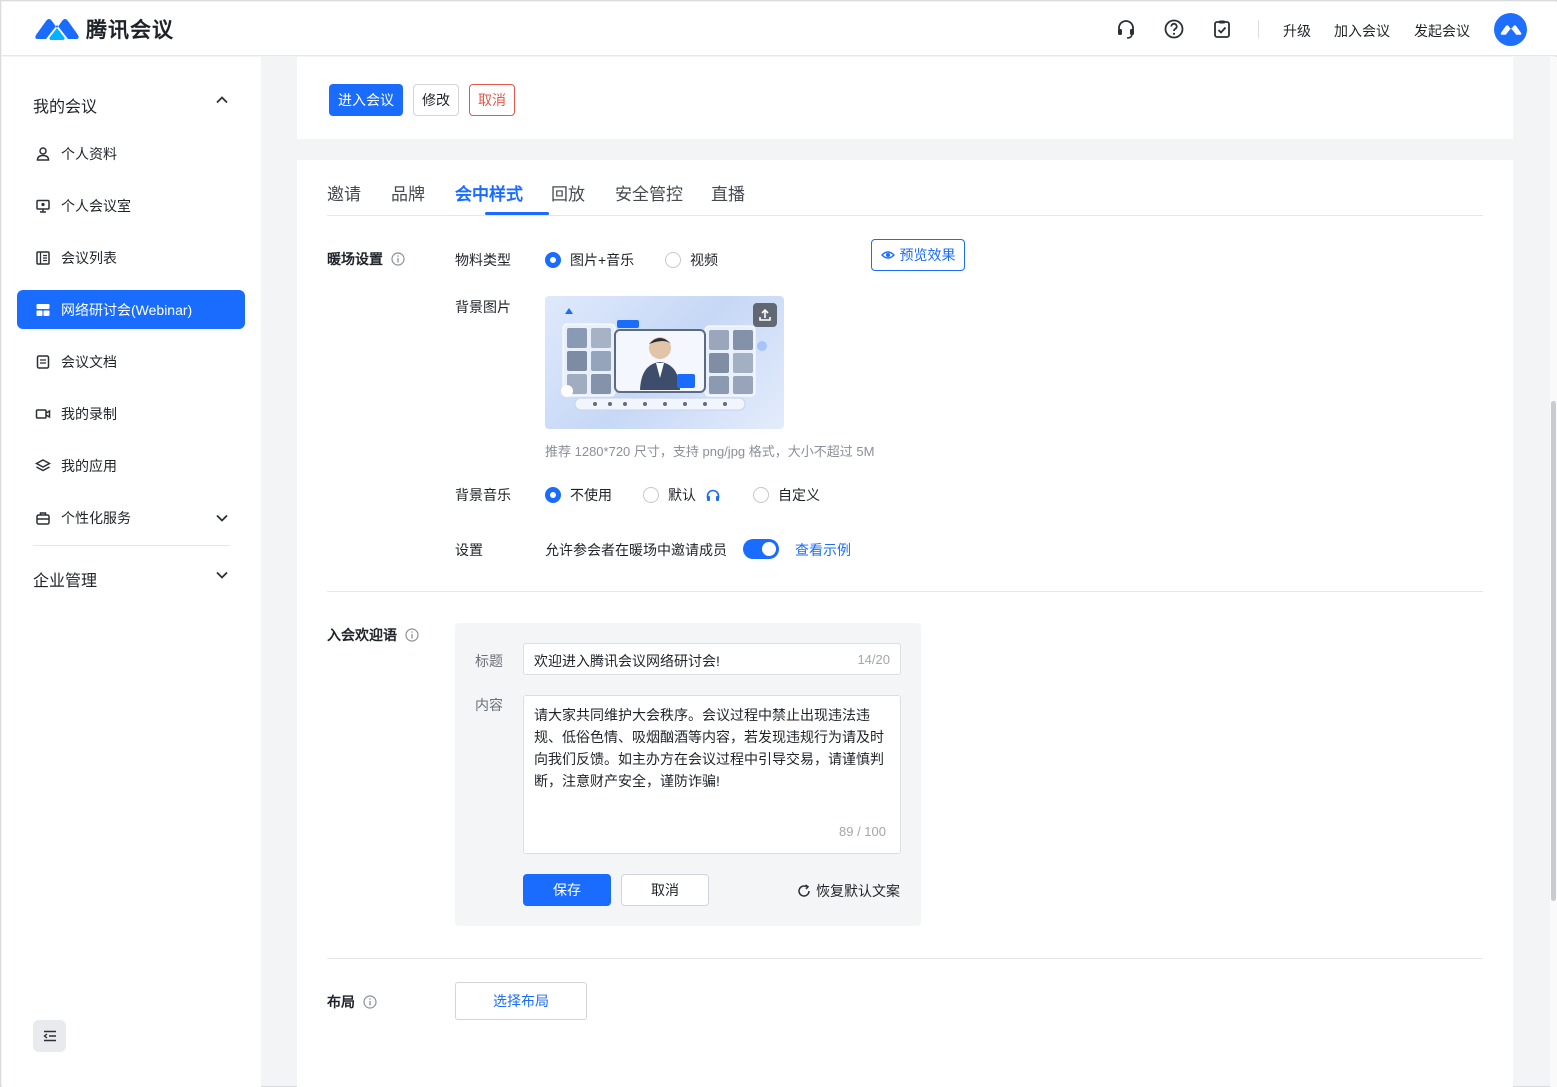 The image size is (1557, 1087). Describe the element at coordinates (366, 259) in the screenshot. I see `warmup-section-label: 暖场设置` at that location.